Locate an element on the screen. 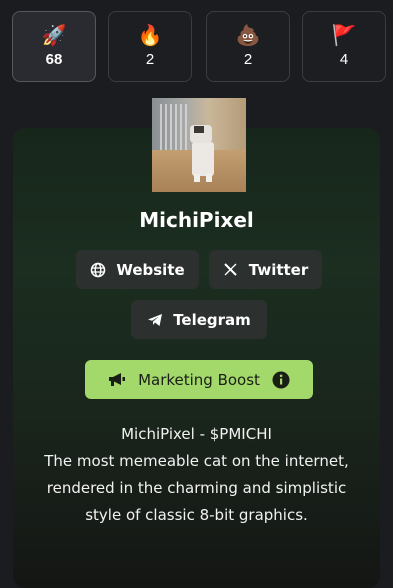 Image resolution: width=393 pixels, height=588 pixels. token-avatar is located at coordinates (199, 145).